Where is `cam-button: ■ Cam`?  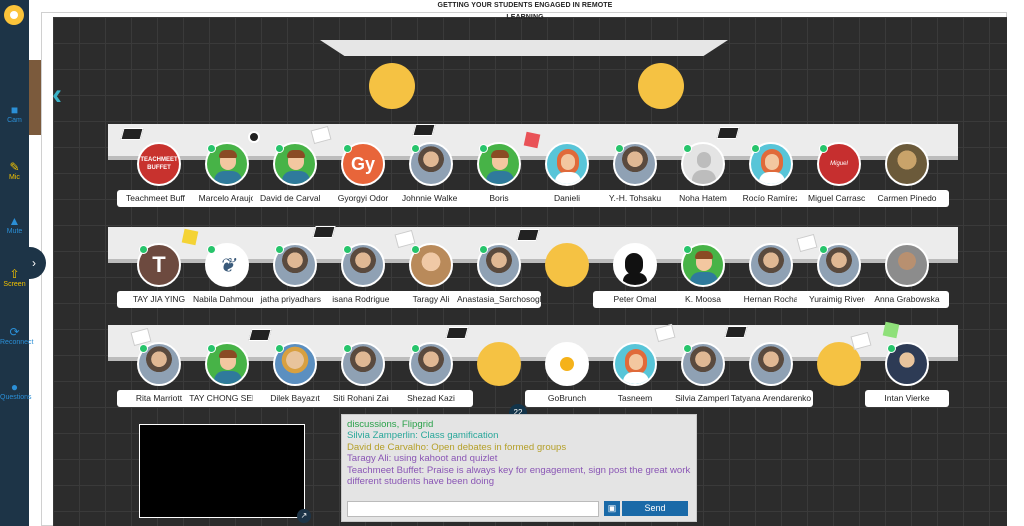
cam-button: ■ Cam is located at coordinates (14, 114).